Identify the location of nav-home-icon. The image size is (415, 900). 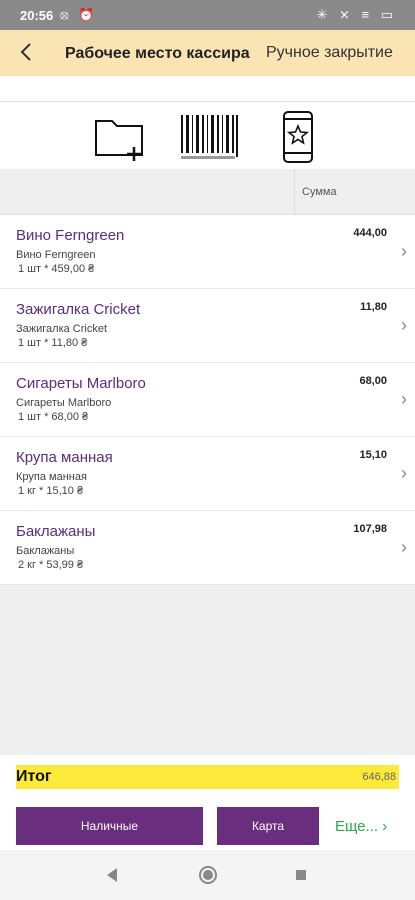
(208, 875).